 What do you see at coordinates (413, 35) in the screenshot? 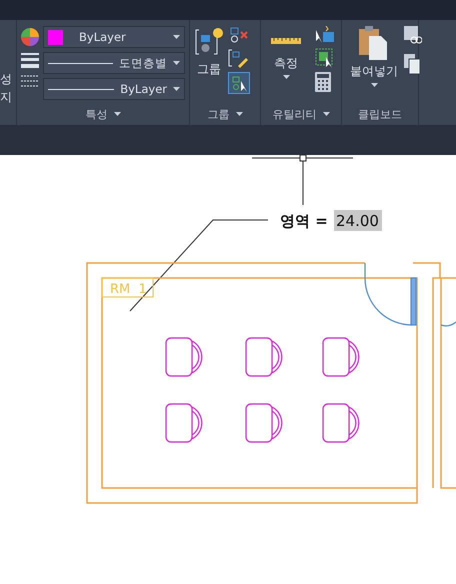
I see `cut-icon` at bounding box center [413, 35].